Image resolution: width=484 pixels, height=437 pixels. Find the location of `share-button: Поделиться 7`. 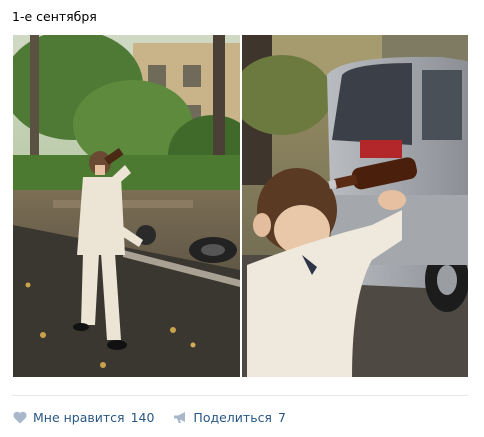

share-button: Поделиться 7 is located at coordinates (229, 417).